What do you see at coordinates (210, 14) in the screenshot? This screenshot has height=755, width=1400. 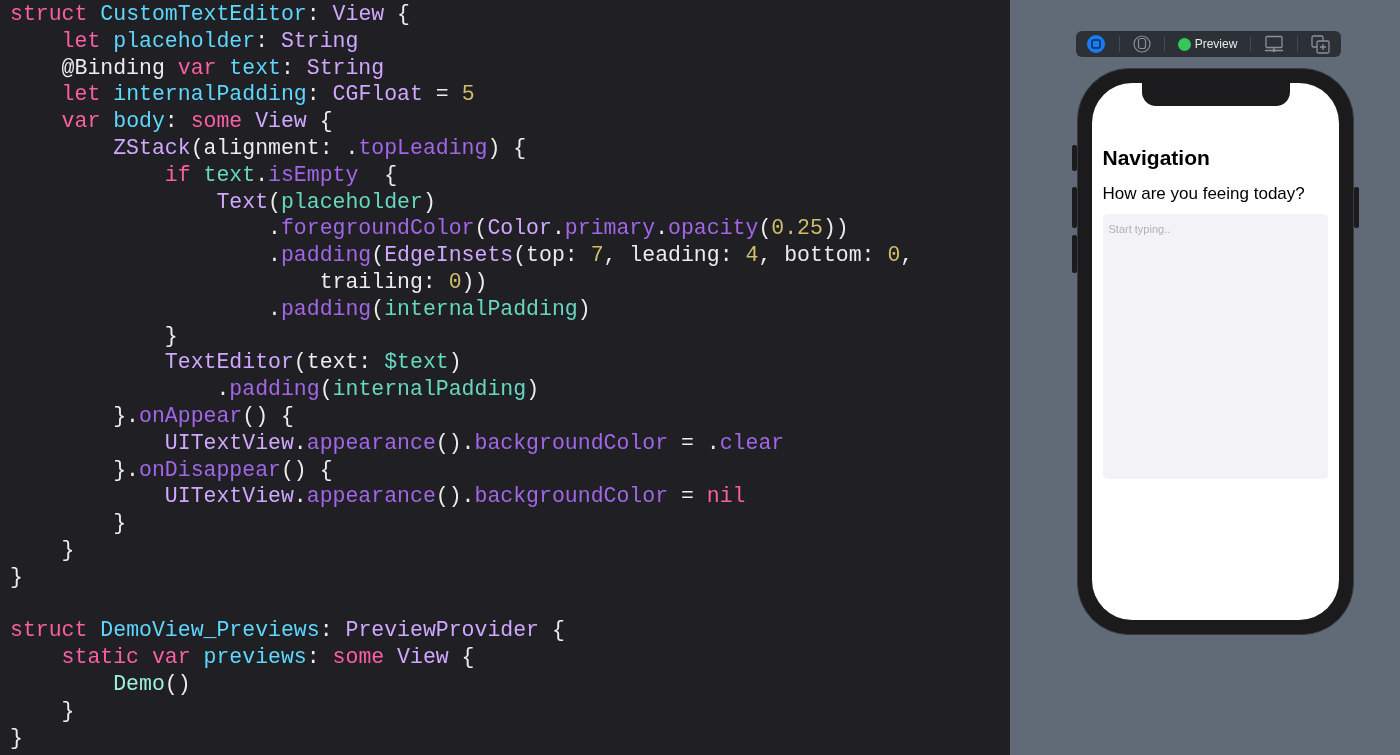 I see `code-line: struct CustomTextEditor: View {` at bounding box center [210, 14].